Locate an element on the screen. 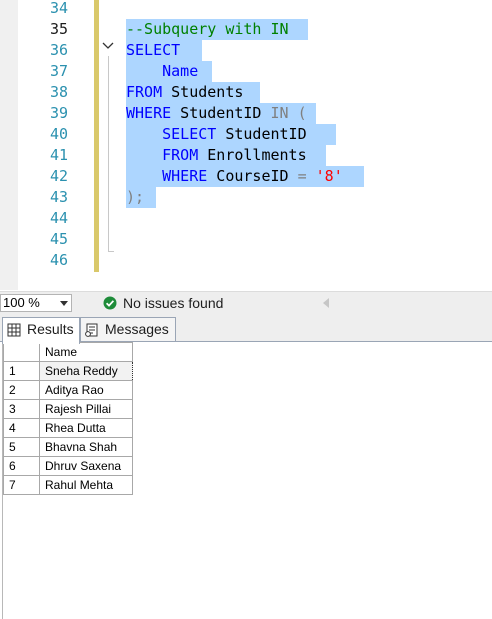 The height and width of the screenshot is (619, 492). code-line: WHERE StudentID IN ( is located at coordinates (216, 113).